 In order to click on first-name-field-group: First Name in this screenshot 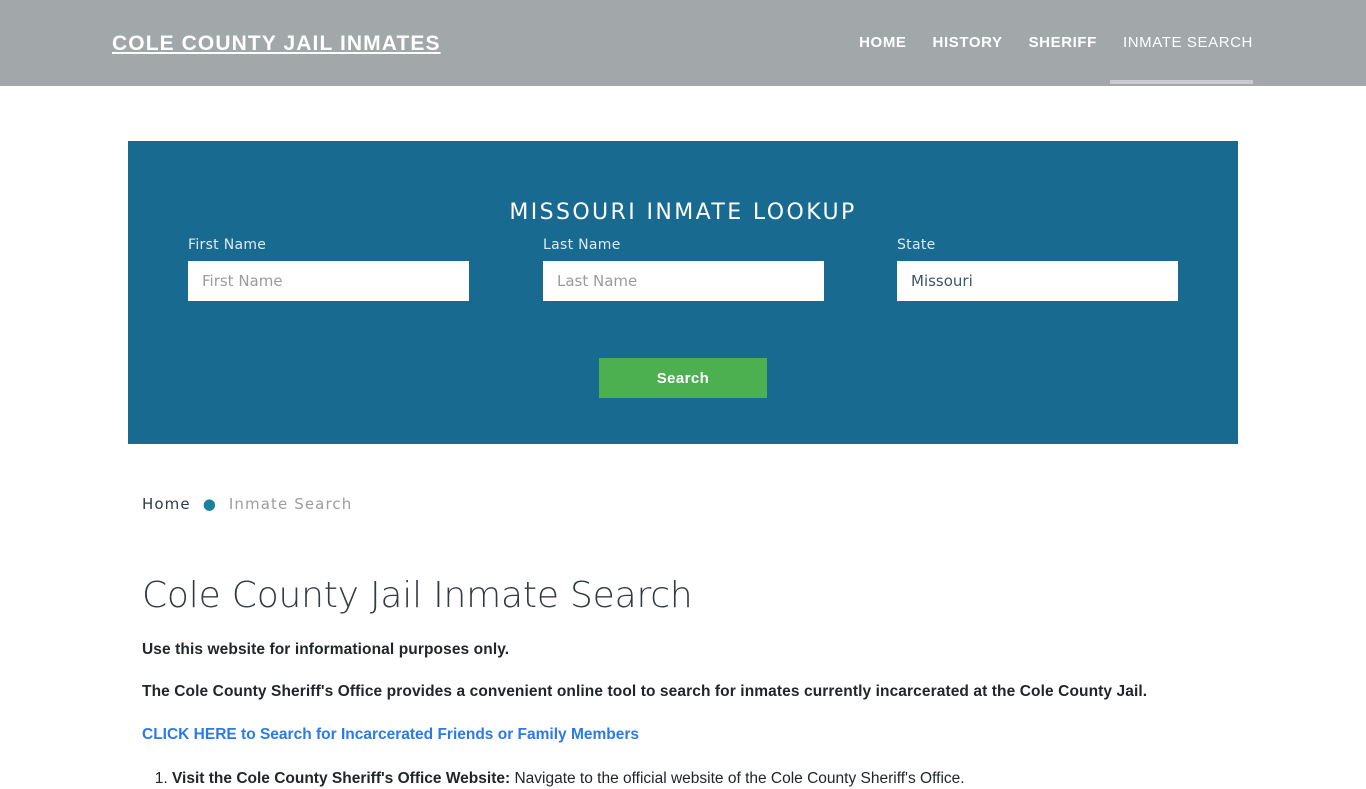, I will do `click(328, 269)`.